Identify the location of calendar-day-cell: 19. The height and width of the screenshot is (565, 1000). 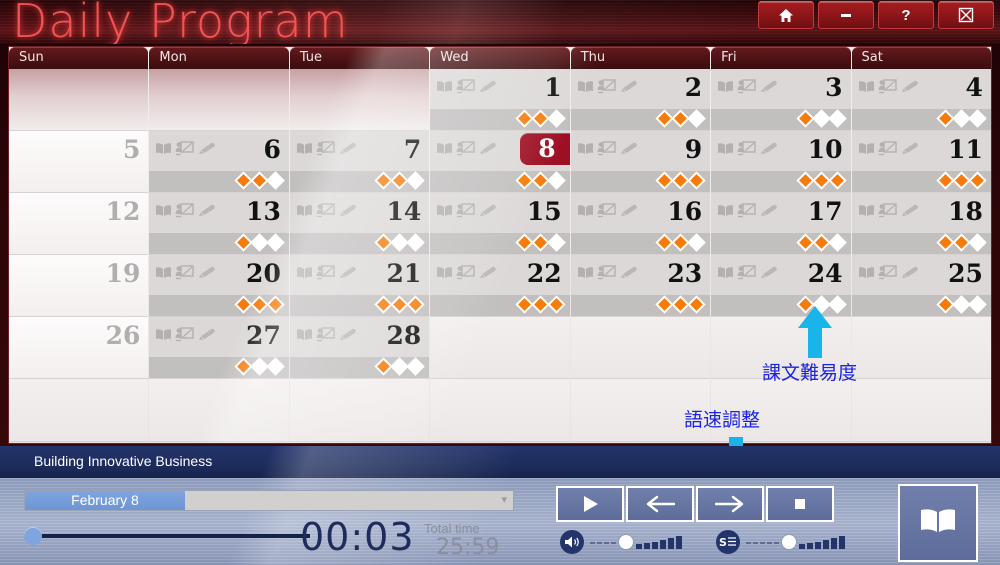
(79, 286).